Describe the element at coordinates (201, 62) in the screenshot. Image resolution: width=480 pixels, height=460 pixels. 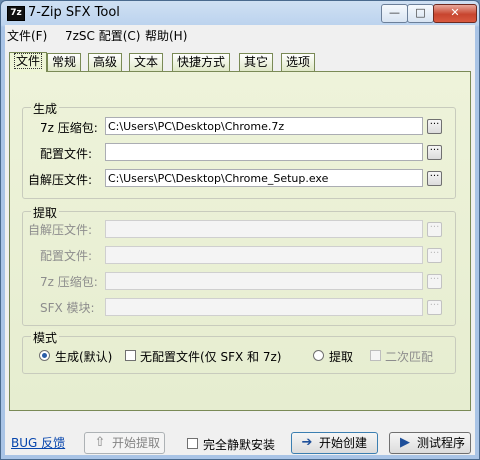
I see `tab-shortcuts: 快捷方式` at that location.